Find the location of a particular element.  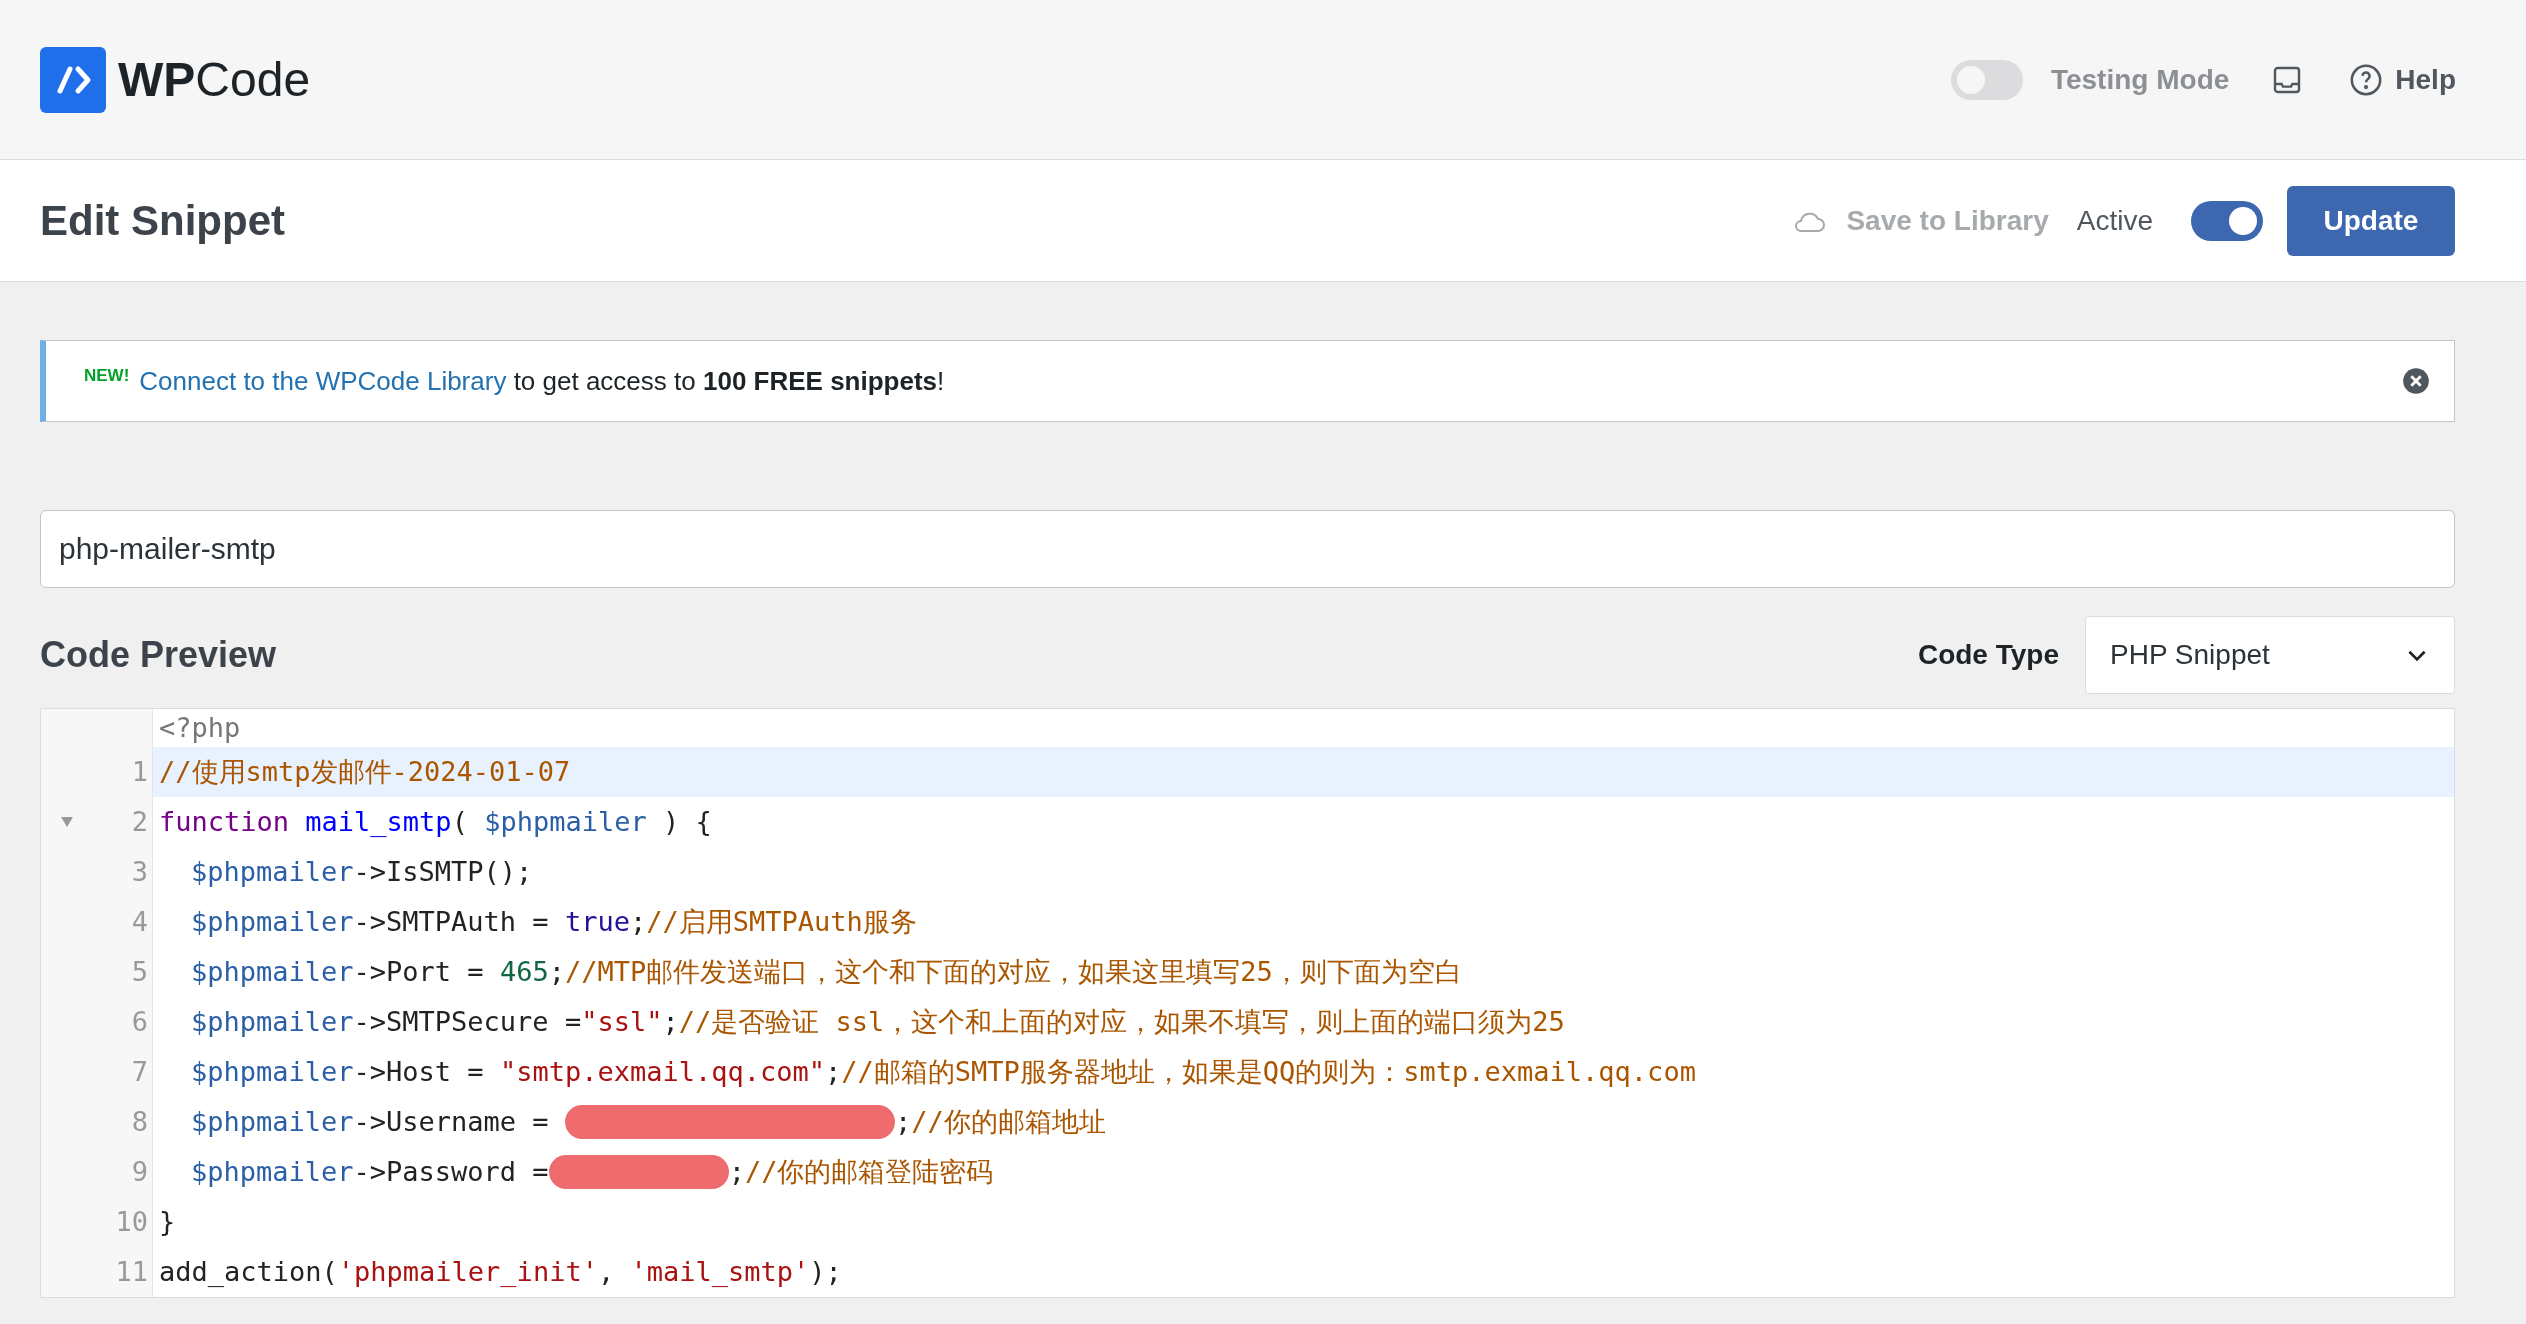

line-number: 9 is located at coordinates (139, 1171).